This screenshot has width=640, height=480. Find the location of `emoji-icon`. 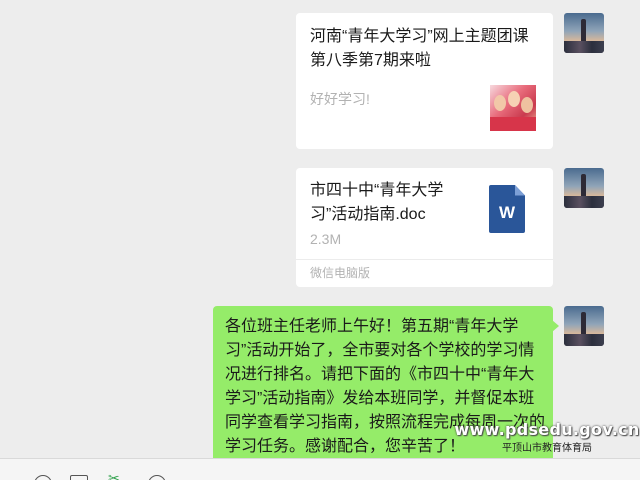

emoji-icon is located at coordinates (43, 477).